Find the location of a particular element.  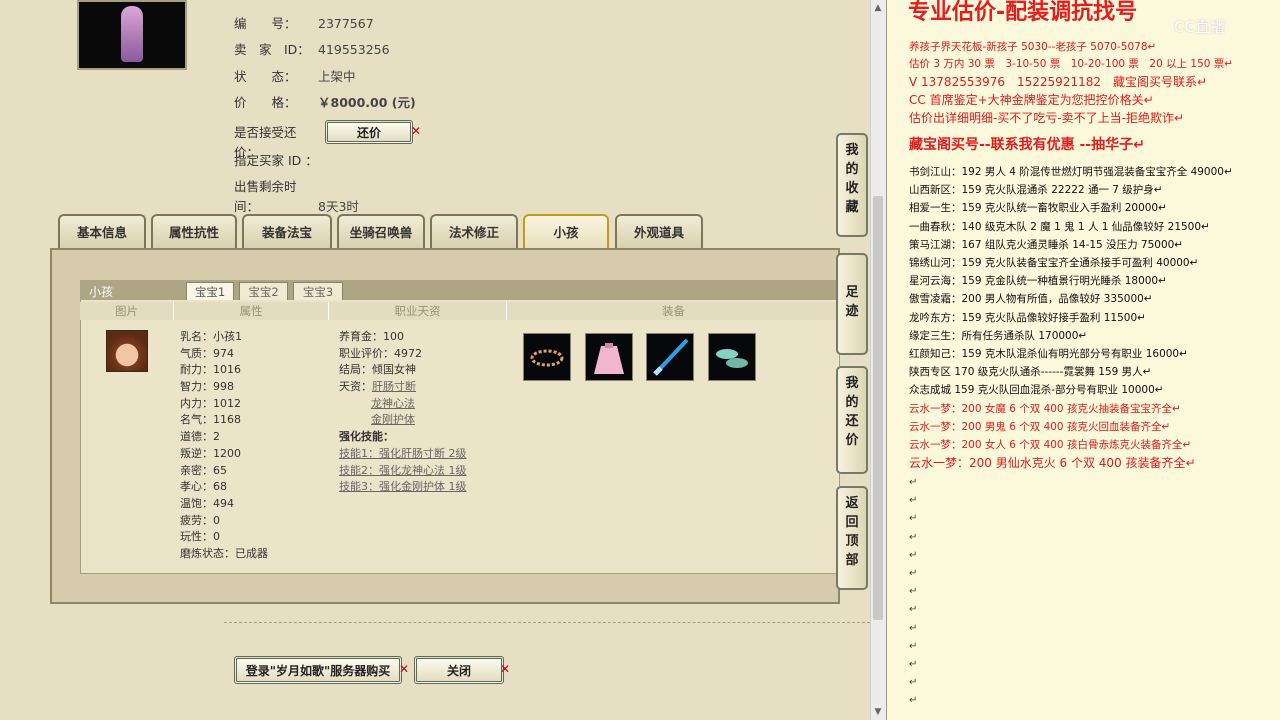

doc-listing-line: 陕西专区 170 级克火队通杀------霓裳舞 159 男人↵ is located at coordinates (1030, 372).